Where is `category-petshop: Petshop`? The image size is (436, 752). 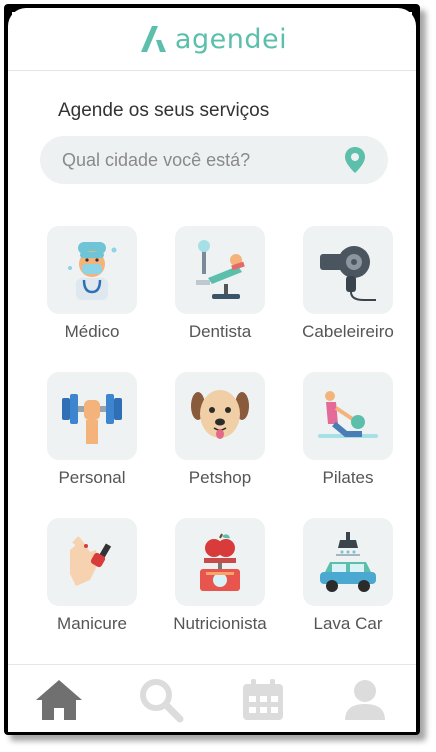 category-petshop: Petshop is located at coordinates (220, 430).